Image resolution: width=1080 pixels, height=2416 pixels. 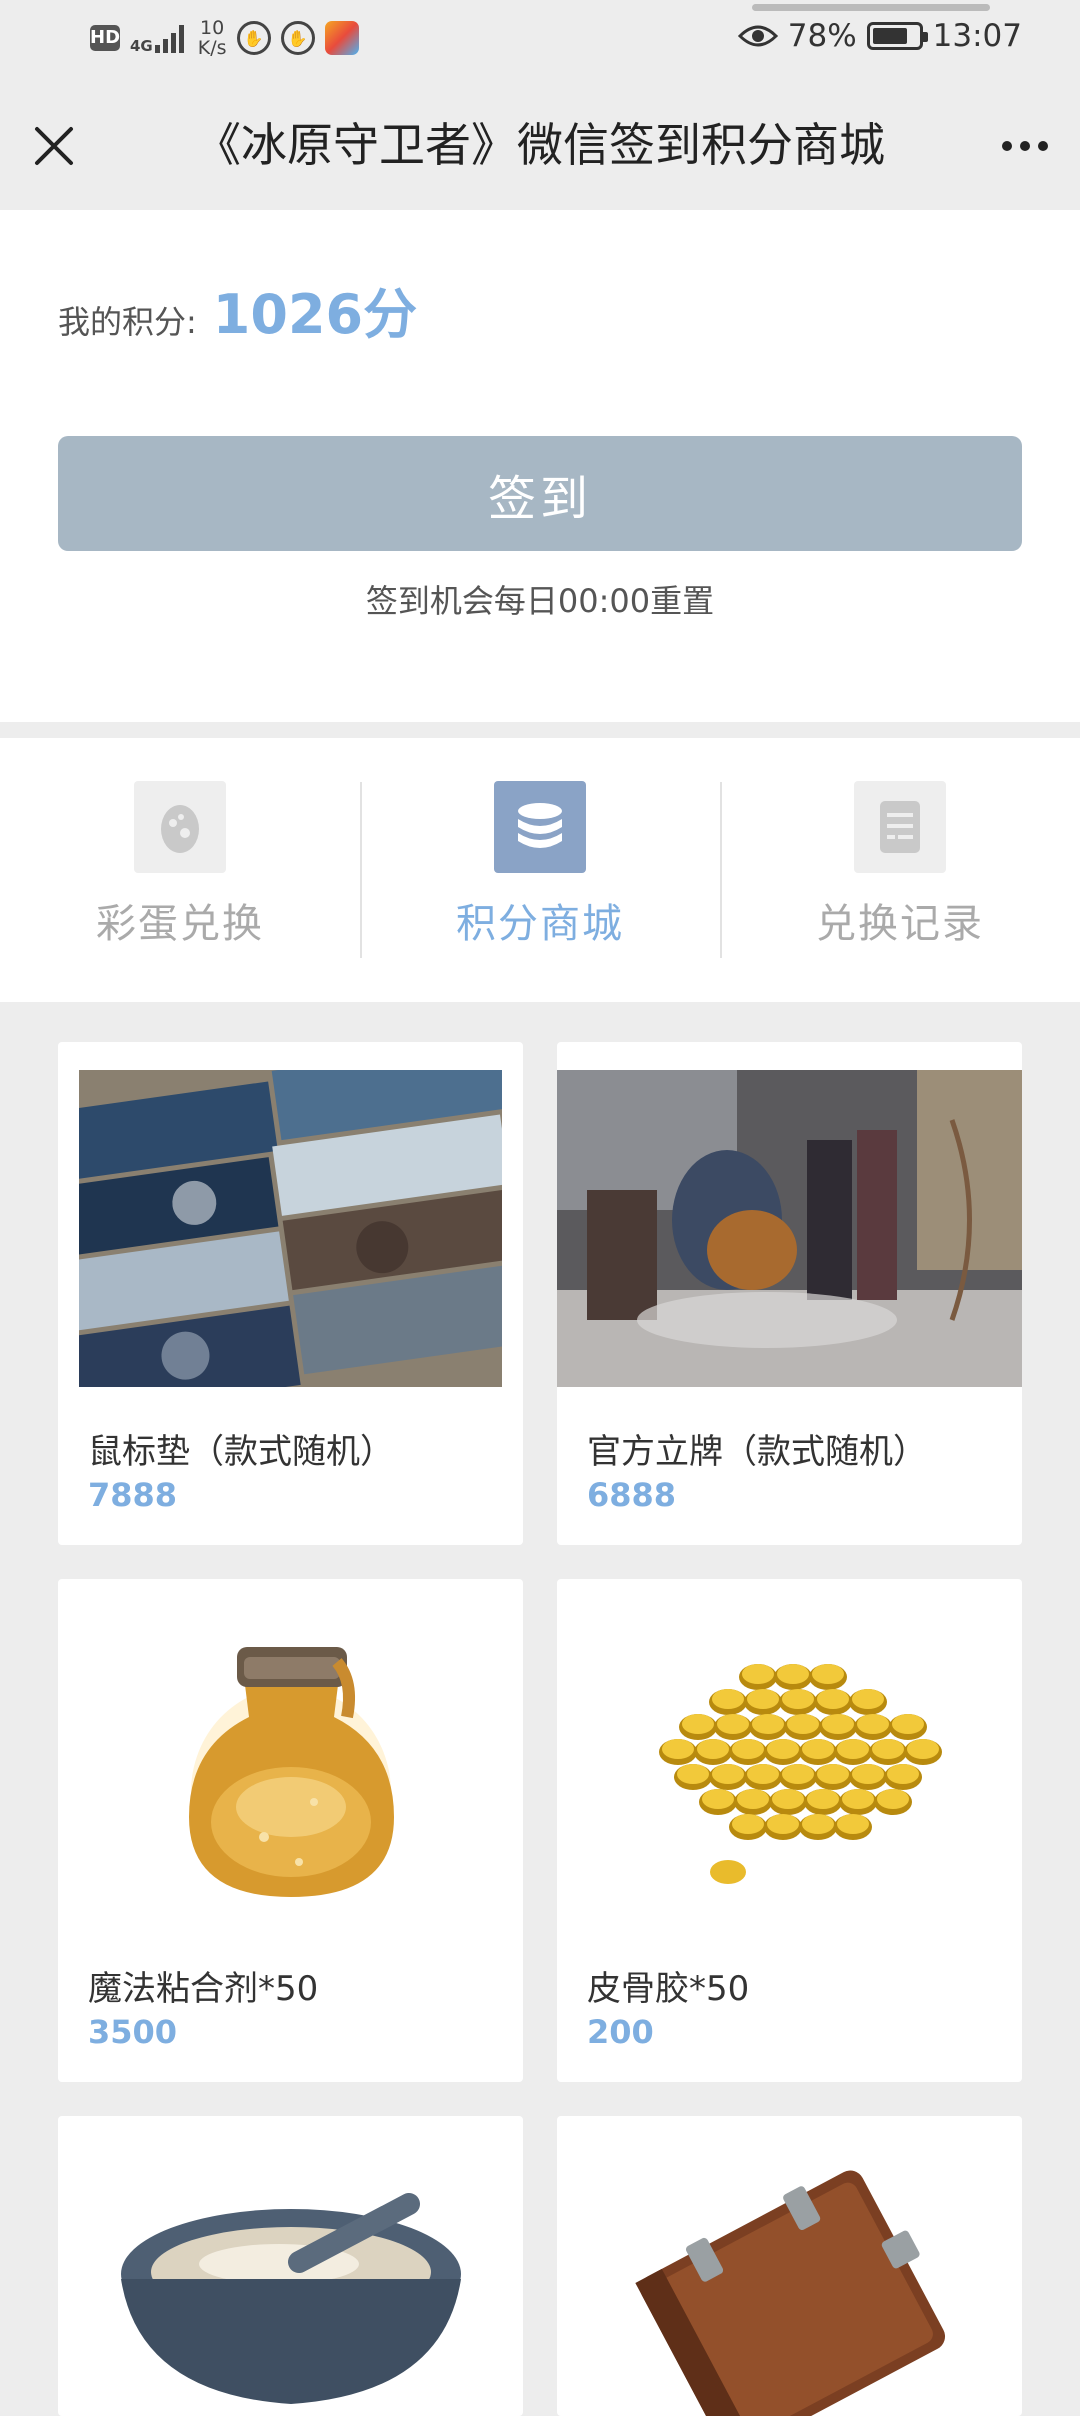 What do you see at coordinates (668, 1989) in the screenshot?
I see `product-name: 皮骨胶*50` at bounding box center [668, 1989].